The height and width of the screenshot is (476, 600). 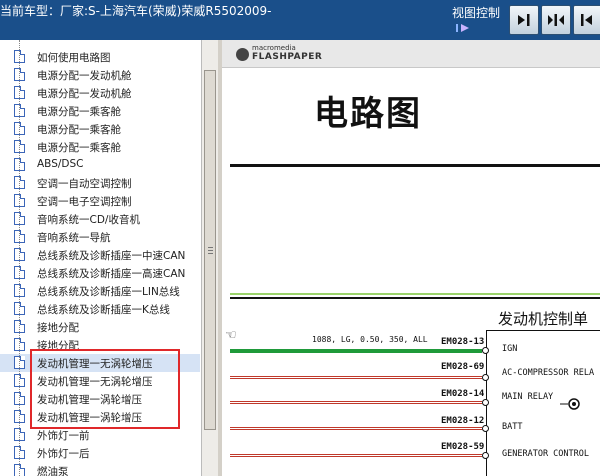 I want to click on tree-item: 空调一电子空调控制, so click(x=100, y=201).